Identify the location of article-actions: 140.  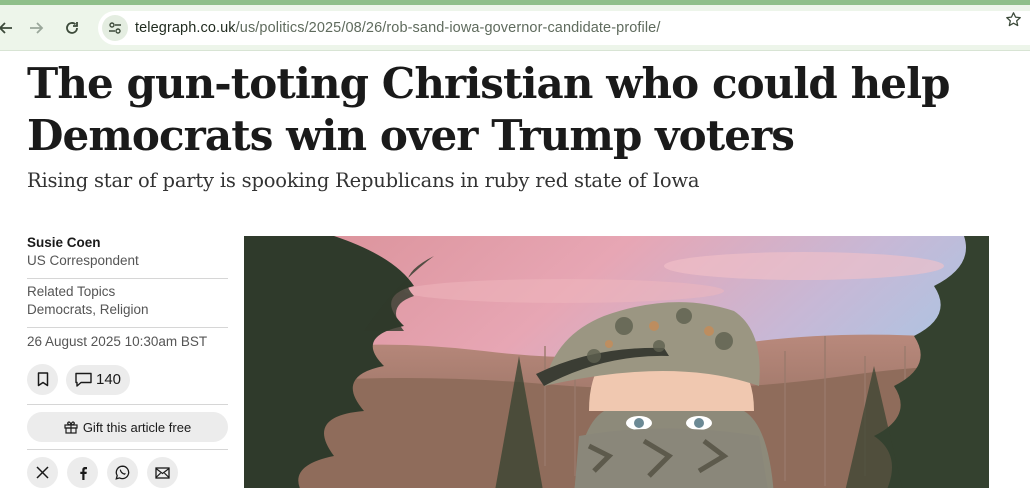
(127, 379).